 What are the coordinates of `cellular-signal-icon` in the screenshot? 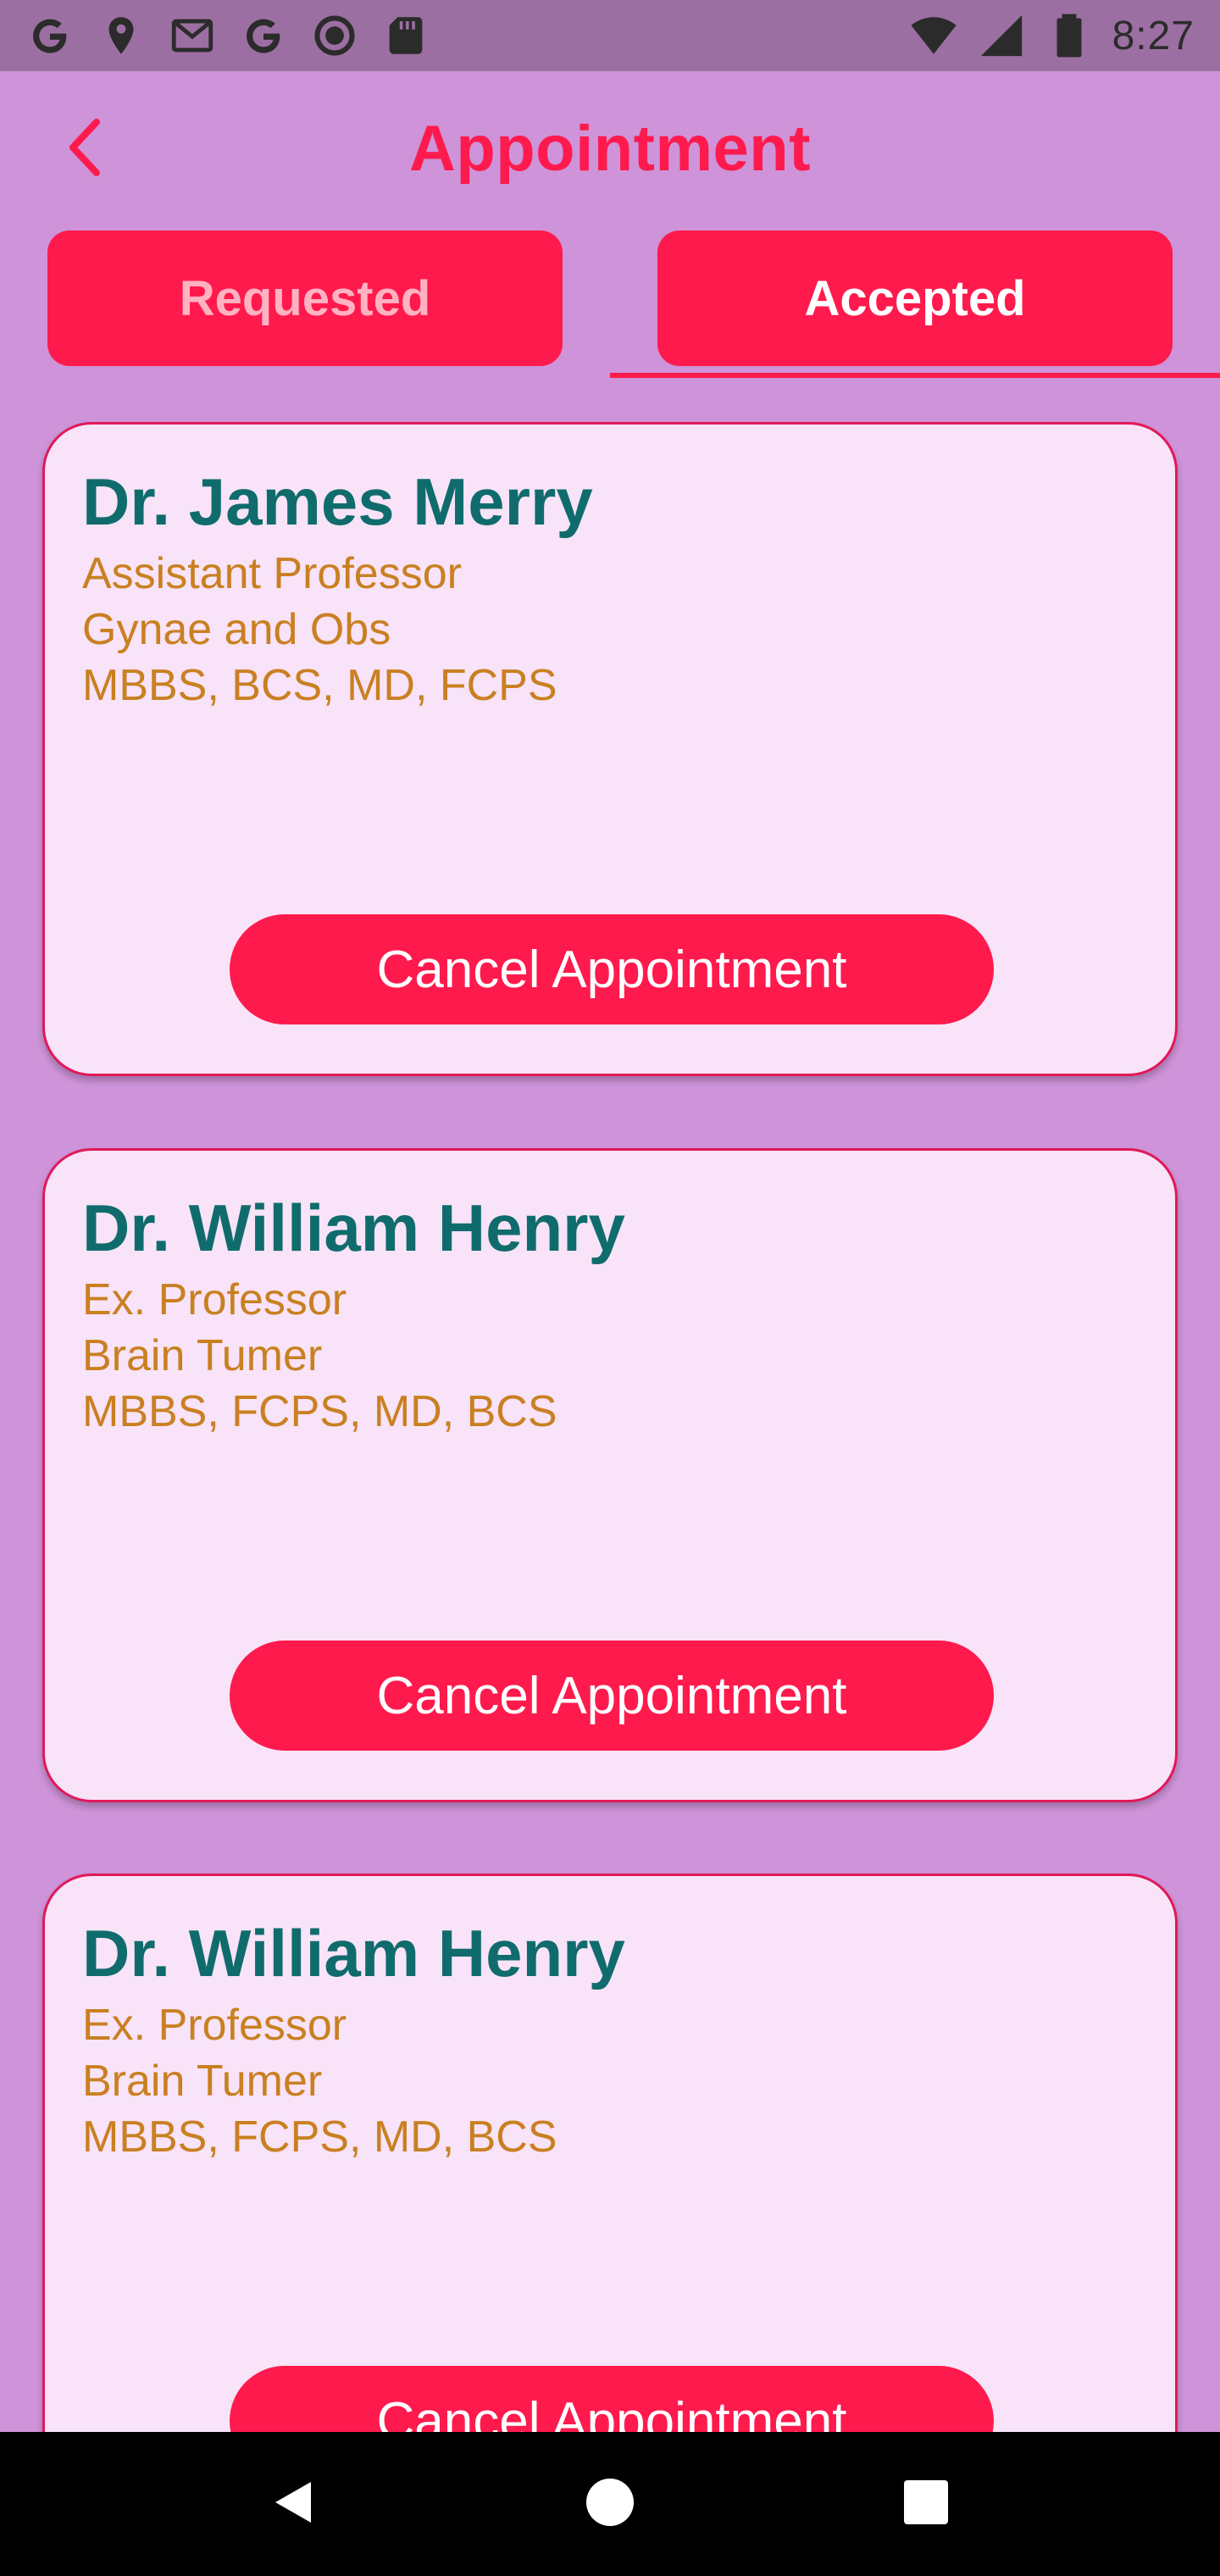 It's located at (1001, 35).